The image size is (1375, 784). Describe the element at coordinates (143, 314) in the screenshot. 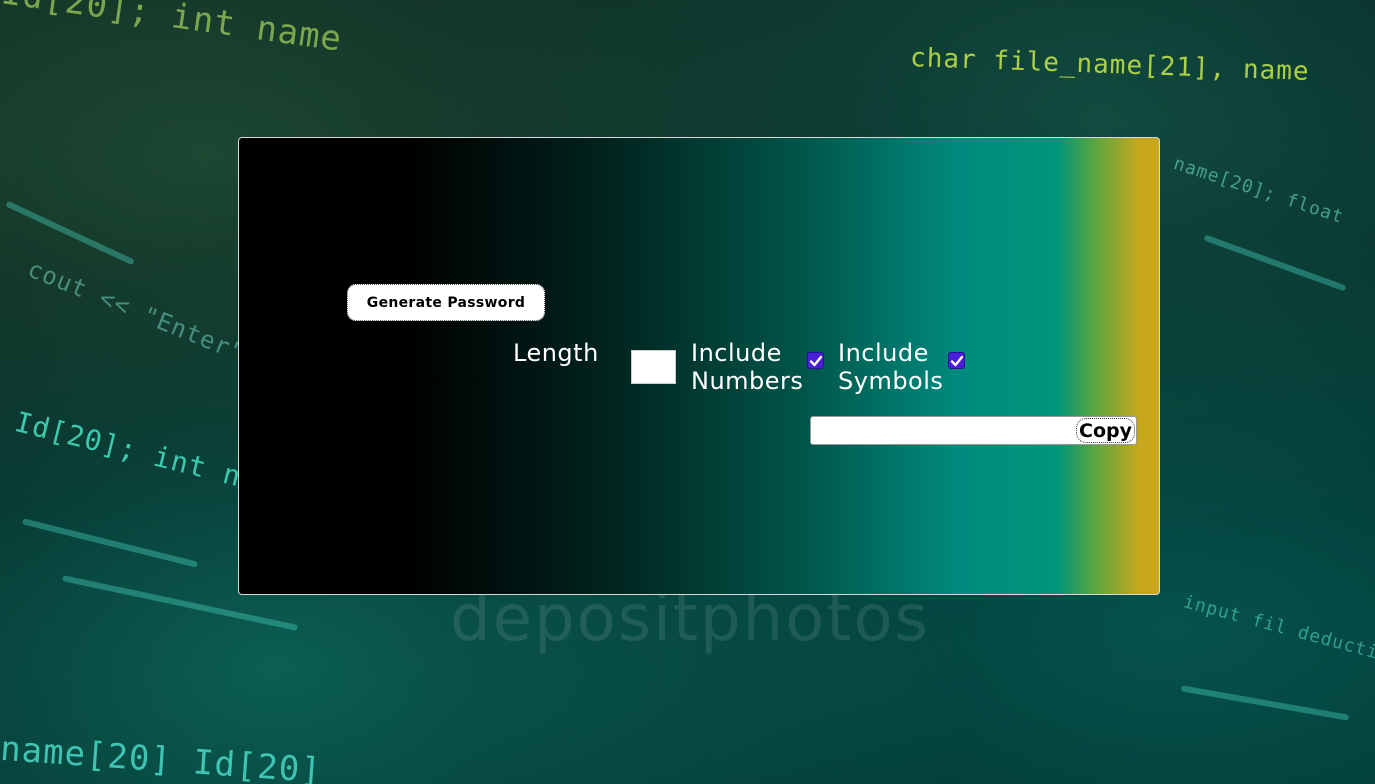

I see `background-code-line: cout << "Enter";` at that location.